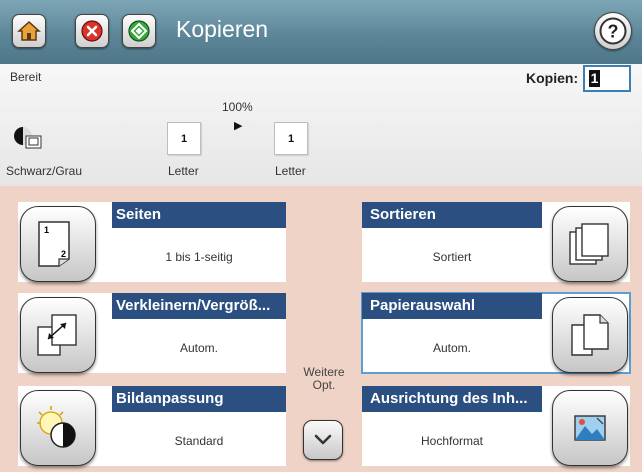 This screenshot has height=472, width=642. I want to click on collate-button, so click(590, 244).